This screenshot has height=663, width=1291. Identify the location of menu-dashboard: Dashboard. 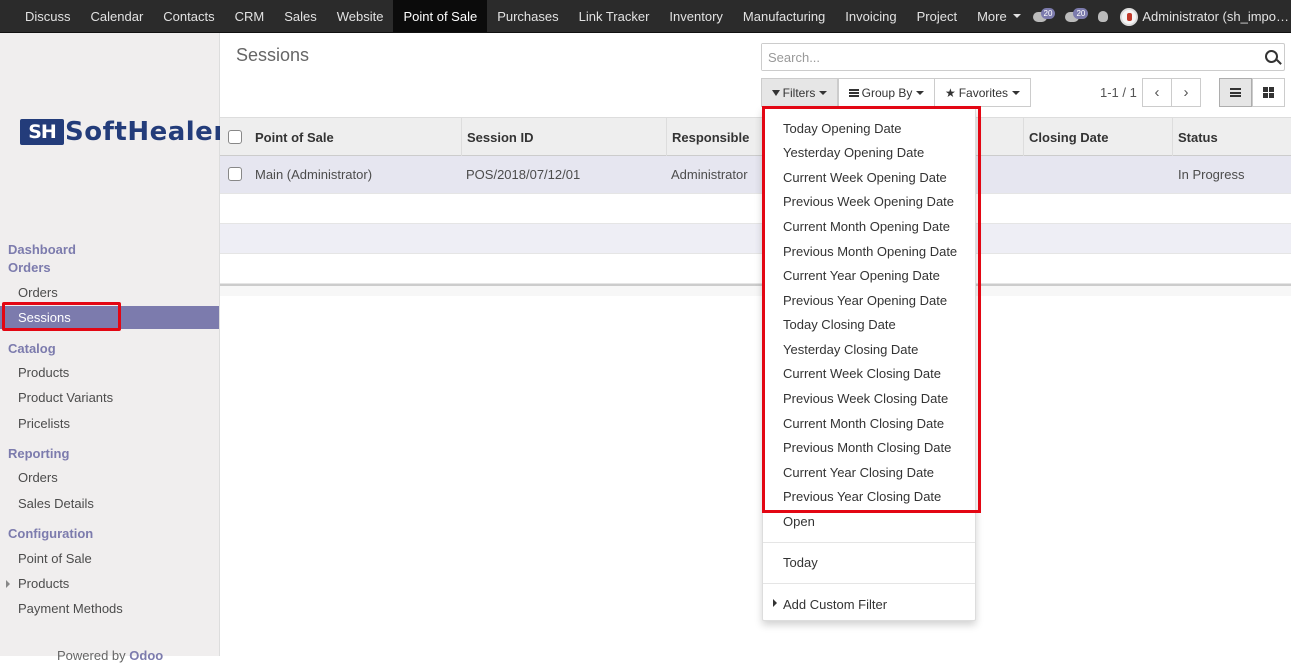
(42, 249).